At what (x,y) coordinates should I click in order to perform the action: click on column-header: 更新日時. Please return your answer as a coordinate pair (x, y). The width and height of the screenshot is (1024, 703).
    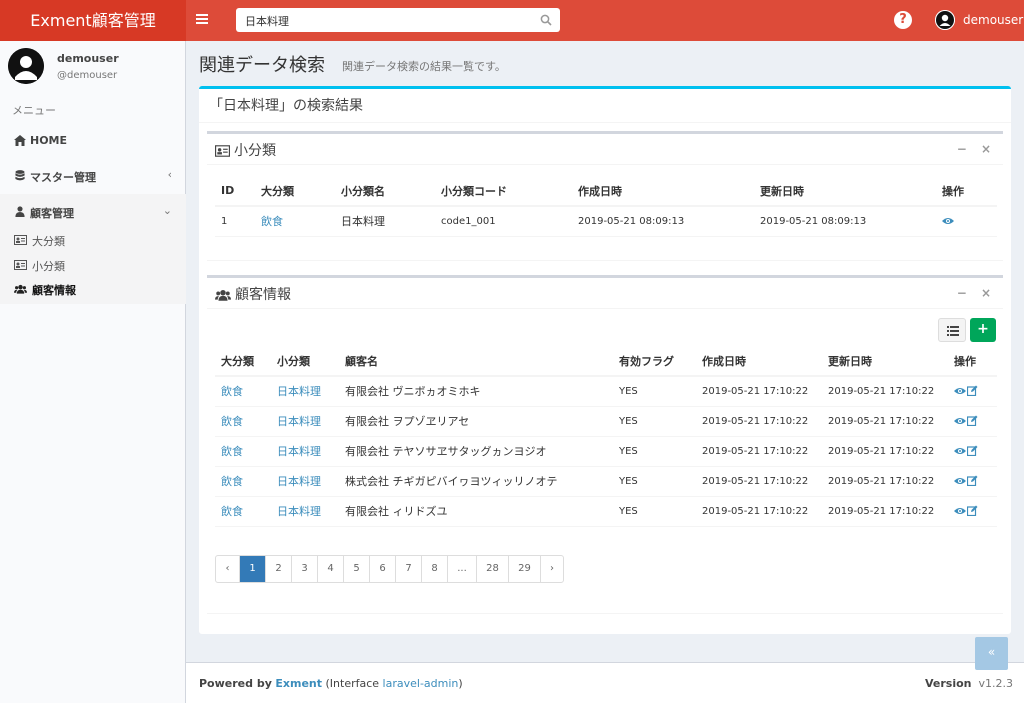
    Looking at the image, I should click on (845, 191).